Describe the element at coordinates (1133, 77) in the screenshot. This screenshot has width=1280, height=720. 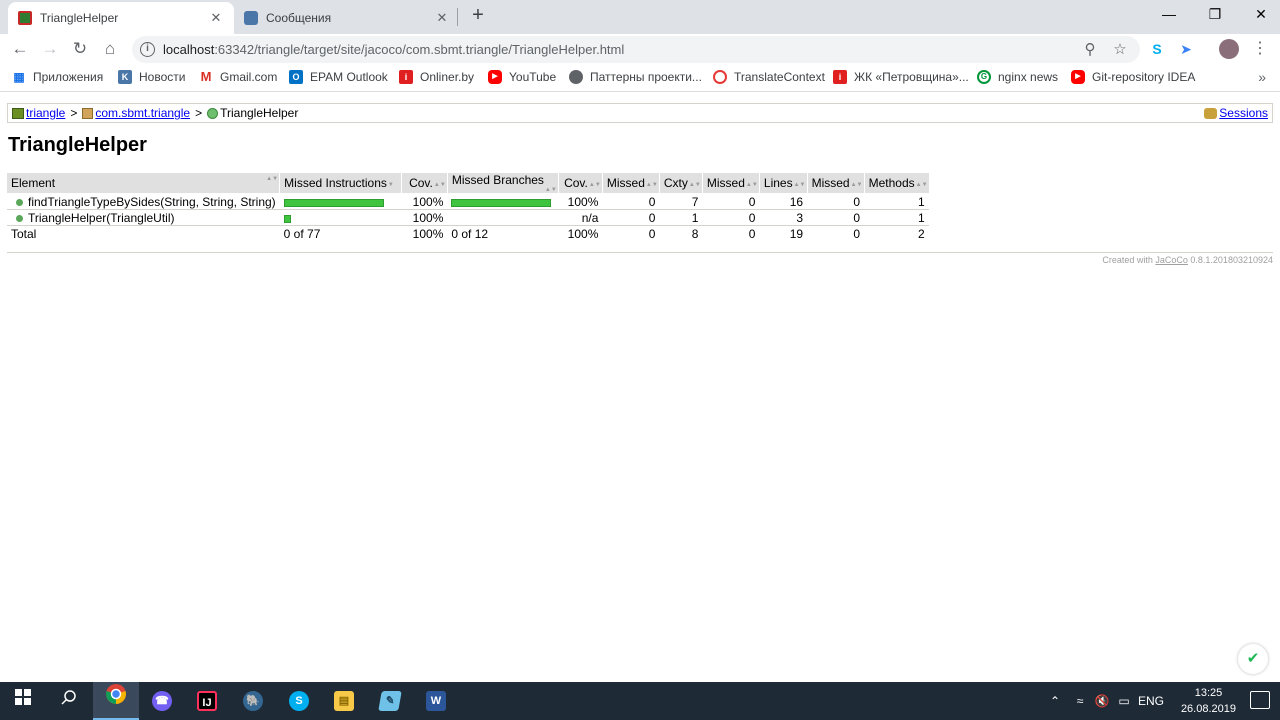
I see `bookmark-git-repository: ▶ Git-repository IDEA` at that location.